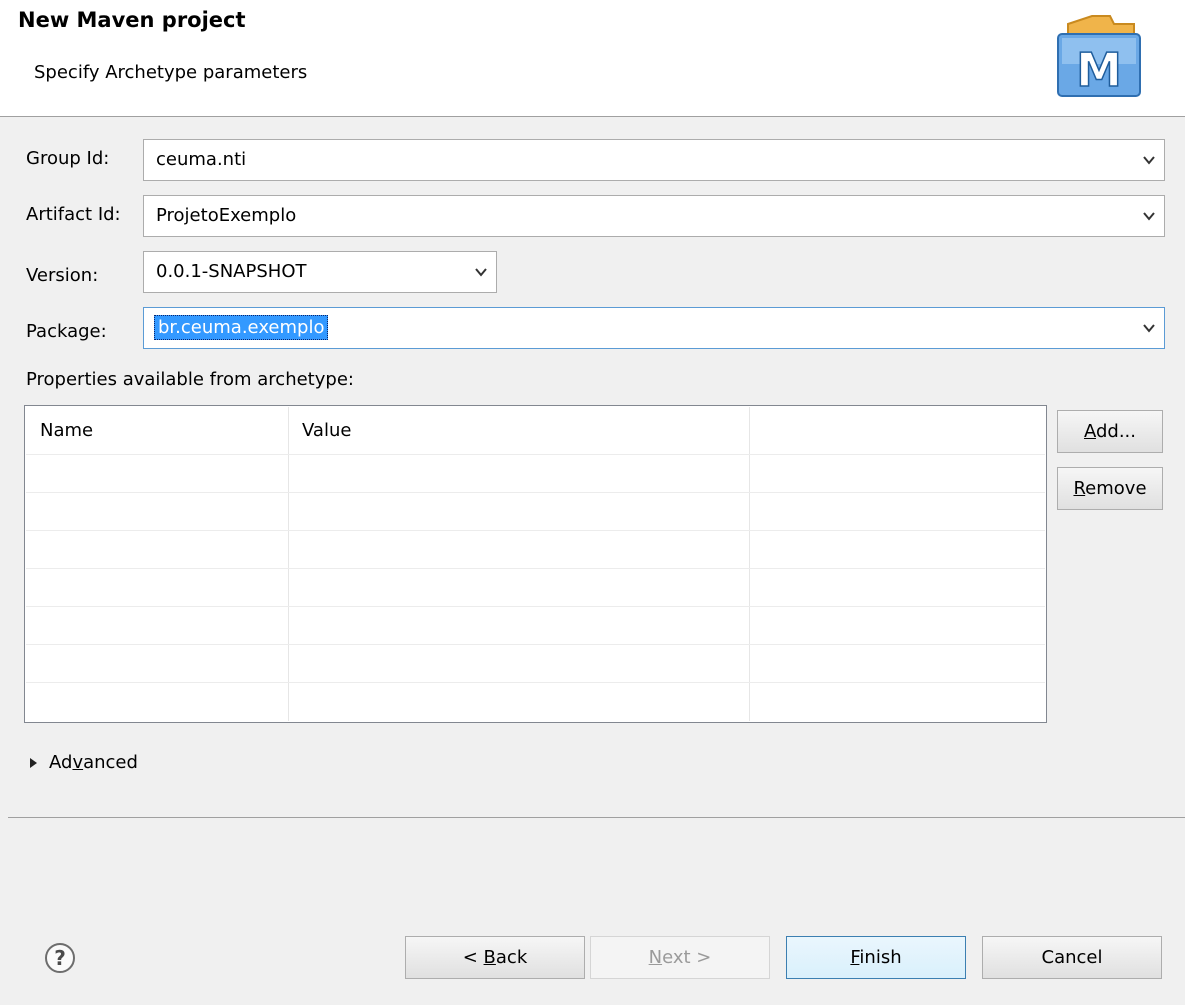 The image size is (1185, 1005). I want to click on group-id-combo: ceuma.nti, so click(654, 160).